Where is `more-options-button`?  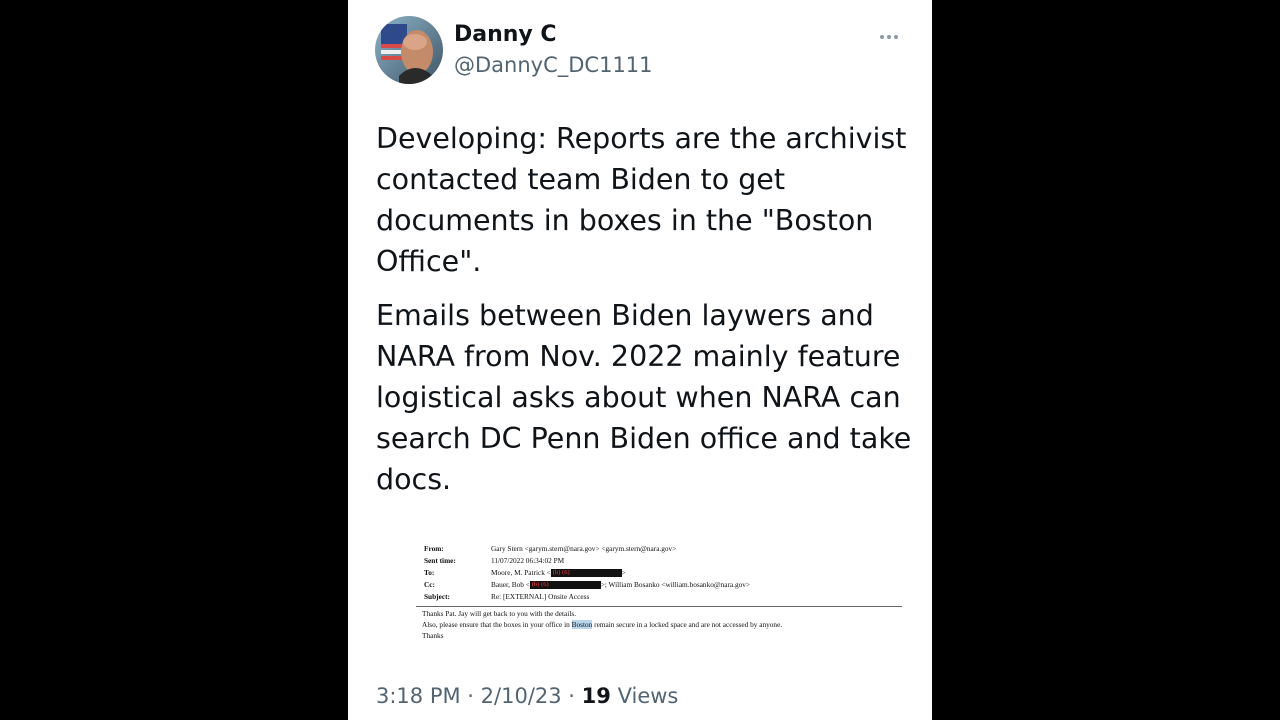 more-options-button is located at coordinates (889, 36).